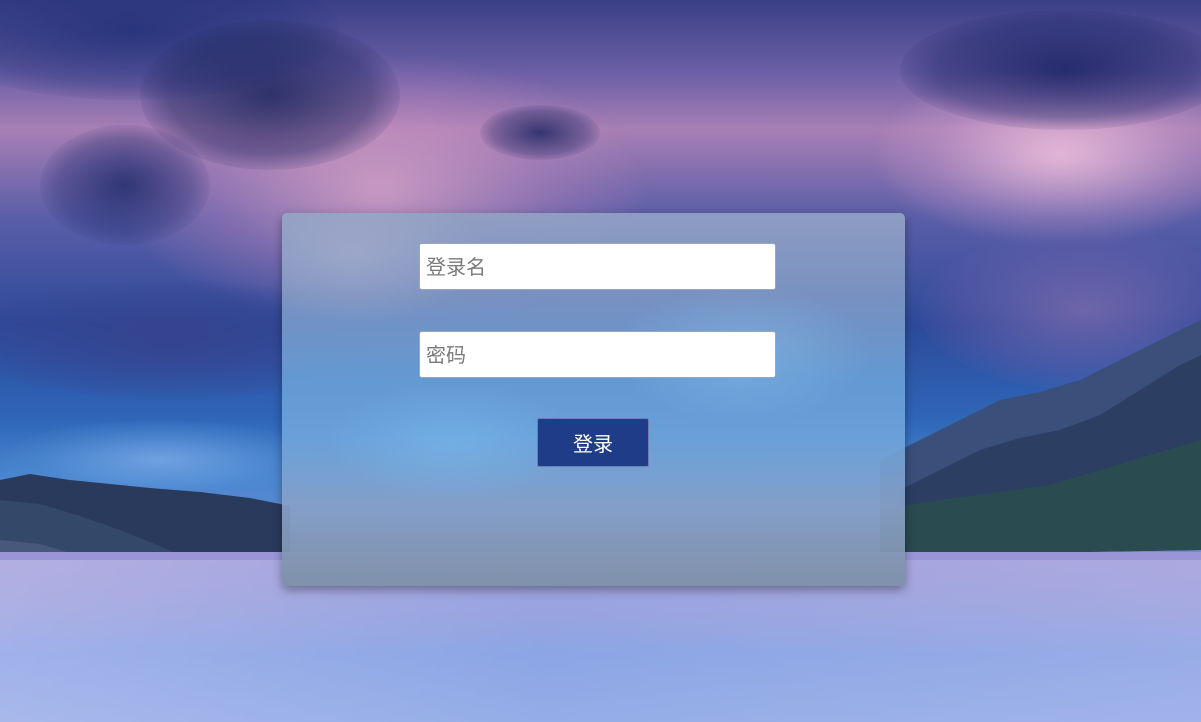  I want to click on login-button: 登录, so click(593, 442).